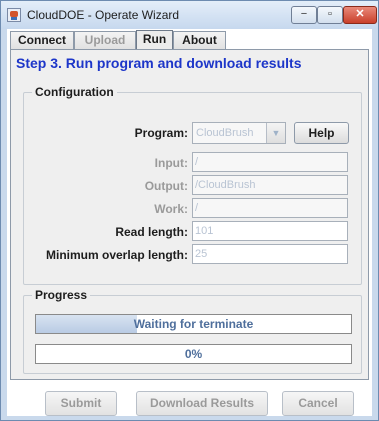 This screenshot has width=379, height=421. Describe the element at coordinates (304, 15) in the screenshot. I see `minimize-button: −` at that location.